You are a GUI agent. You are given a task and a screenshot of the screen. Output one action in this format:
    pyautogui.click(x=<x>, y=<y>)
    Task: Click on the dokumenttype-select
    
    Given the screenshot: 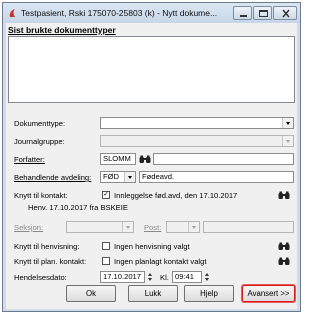 What is the action you would take?
    pyautogui.click(x=197, y=123)
    